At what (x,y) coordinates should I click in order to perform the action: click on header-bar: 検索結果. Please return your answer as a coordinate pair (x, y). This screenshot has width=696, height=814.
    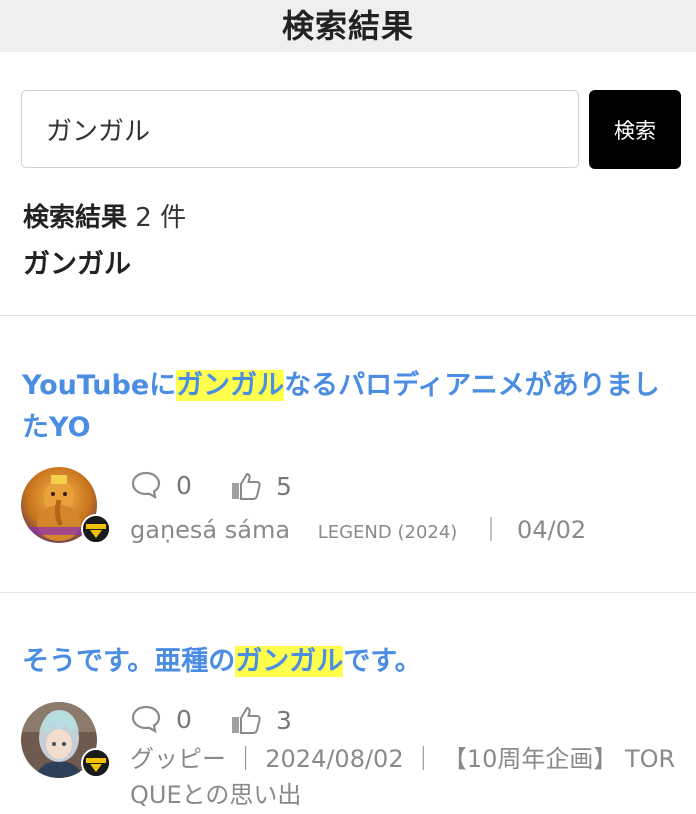
    Looking at the image, I should click on (348, 26).